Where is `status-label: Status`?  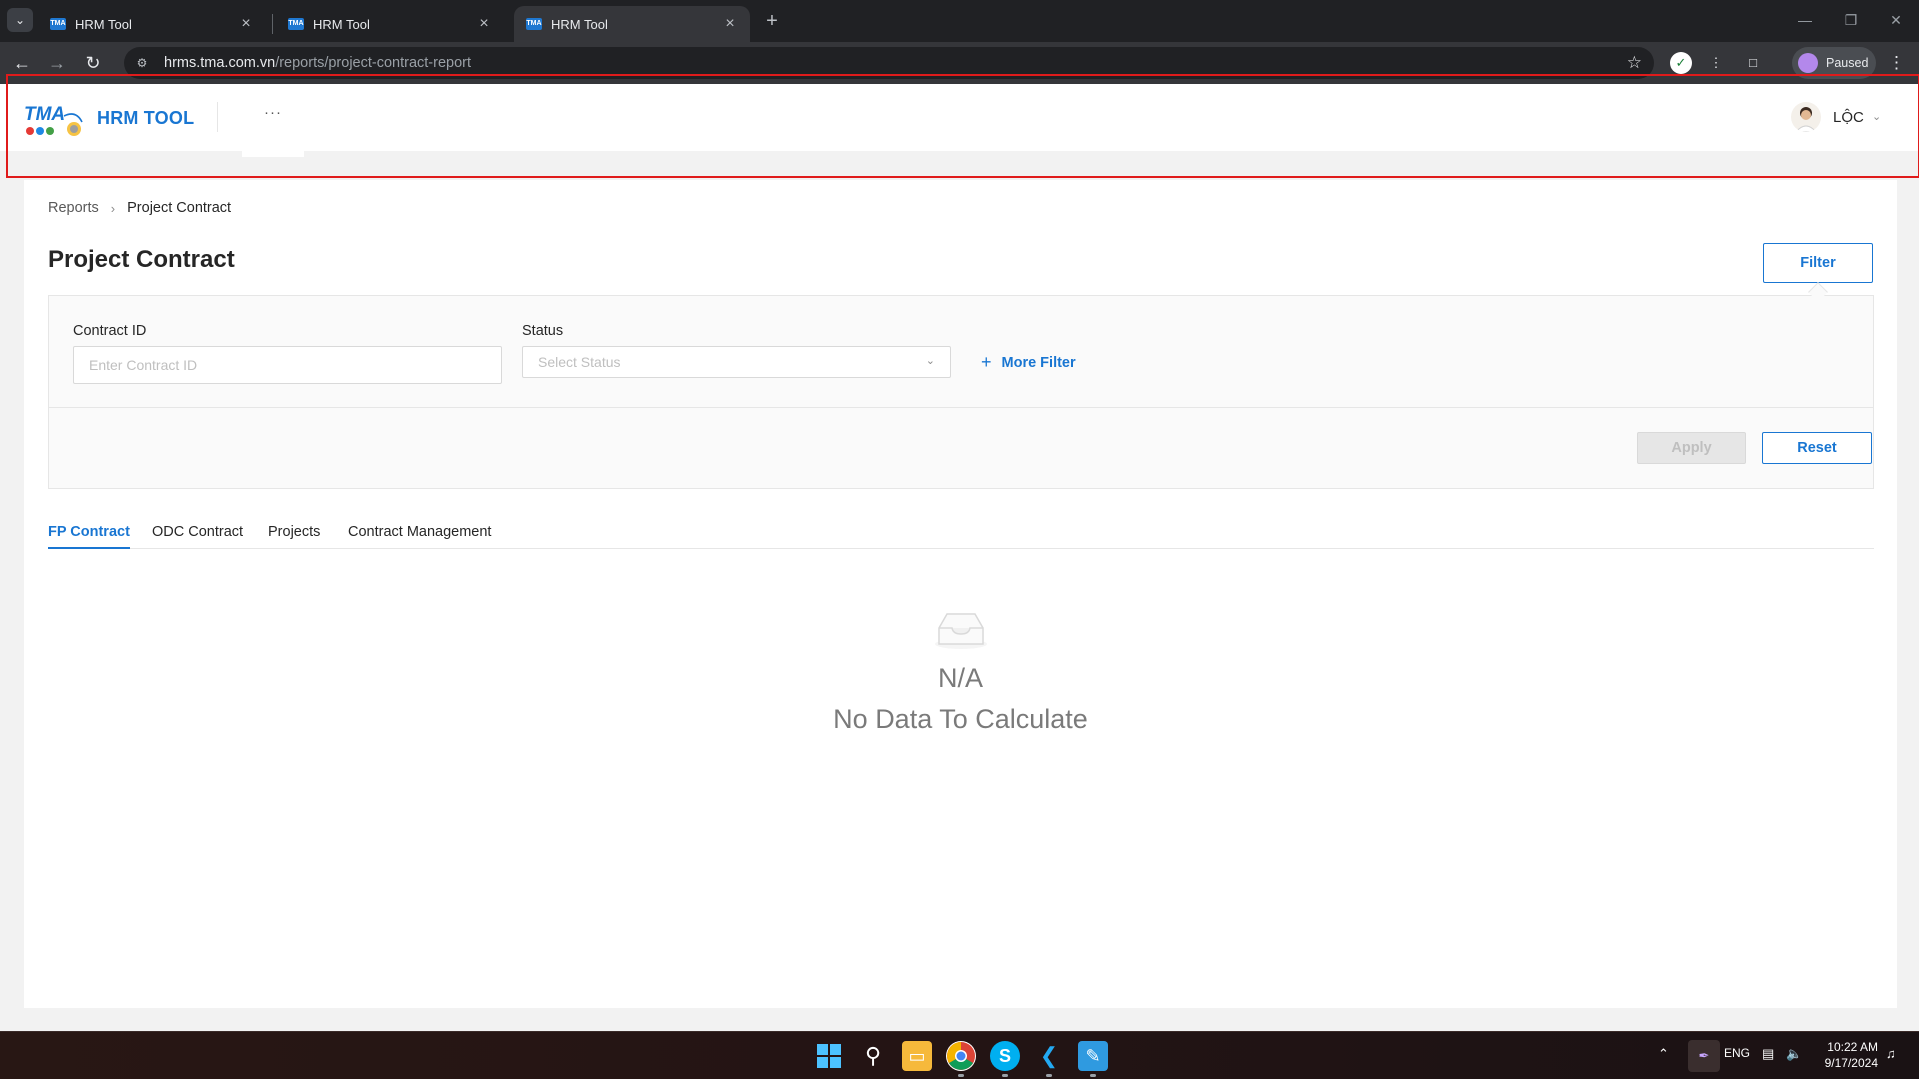 status-label: Status is located at coordinates (543, 331).